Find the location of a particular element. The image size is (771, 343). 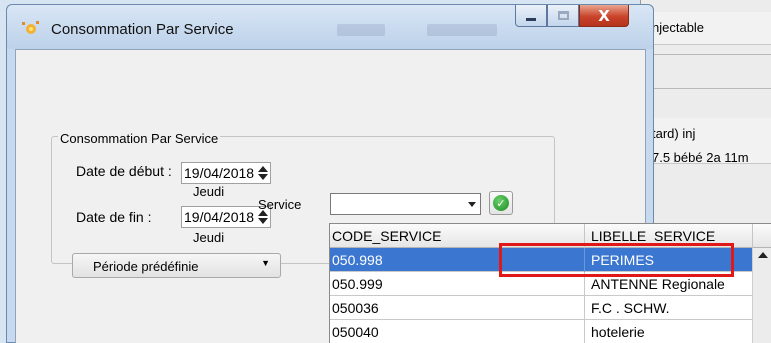

start-date-input is located at coordinates (220, 173).